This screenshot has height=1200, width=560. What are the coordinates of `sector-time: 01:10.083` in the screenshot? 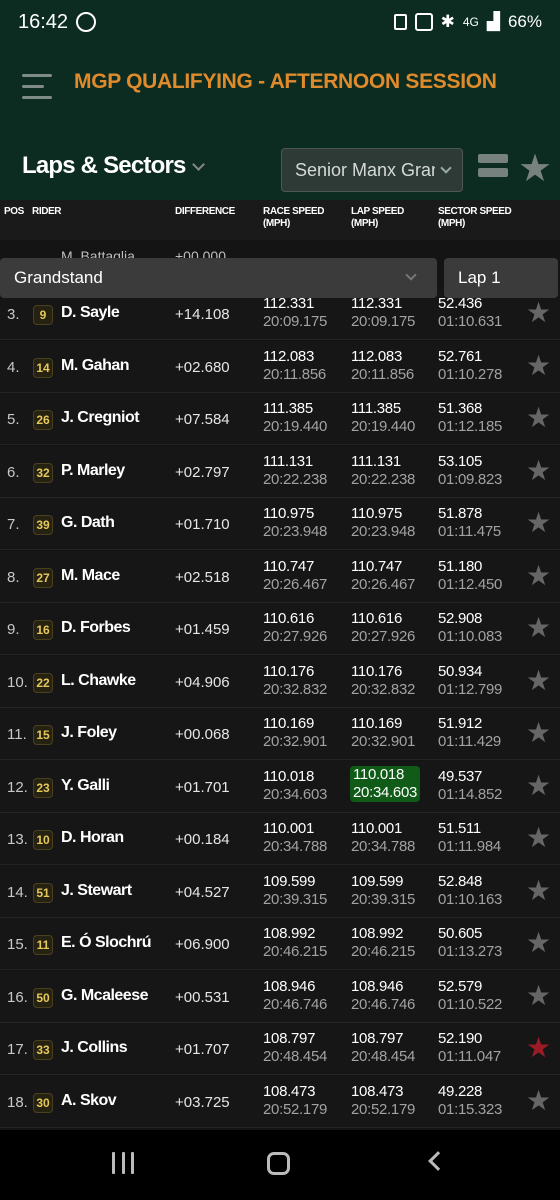 It's located at (470, 636).